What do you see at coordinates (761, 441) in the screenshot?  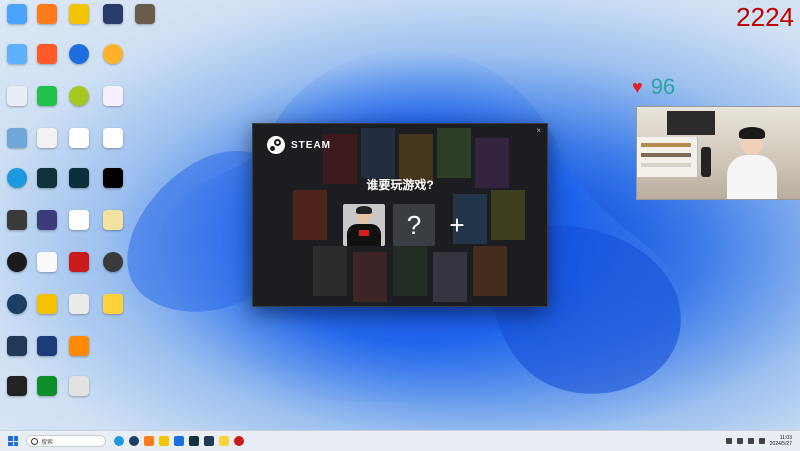 I see `battery-icon` at bounding box center [761, 441].